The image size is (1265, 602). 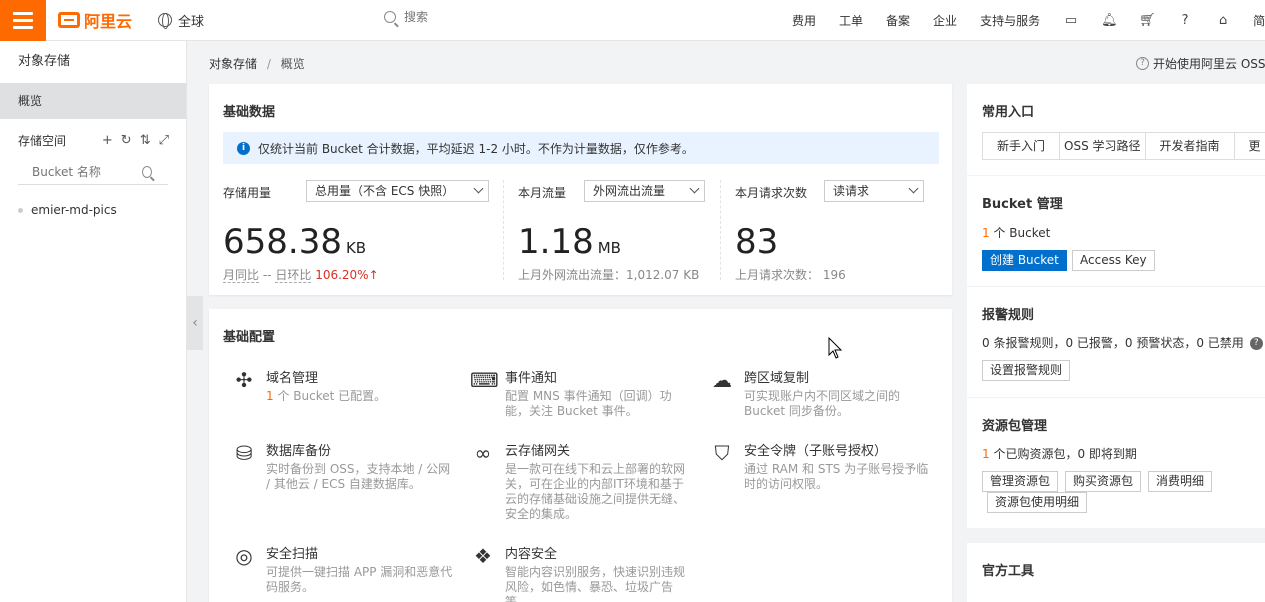 What do you see at coordinates (397, 191) in the screenshot?
I see `storage-type-select: 总用量（不含 ECS 快照）` at bounding box center [397, 191].